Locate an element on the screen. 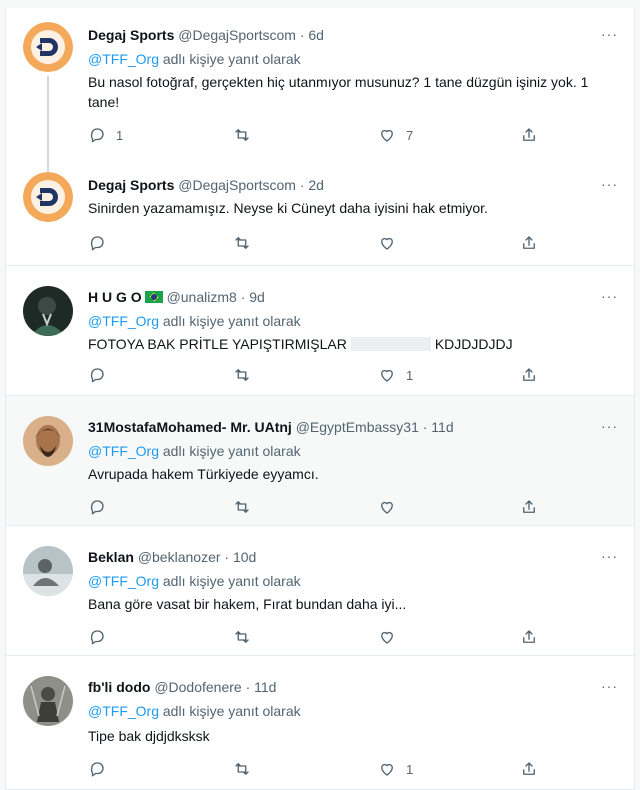 The width and height of the screenshot is (640, 790). user-handle: @EgyptEmbassy31 is located at coordinates (357, 427).